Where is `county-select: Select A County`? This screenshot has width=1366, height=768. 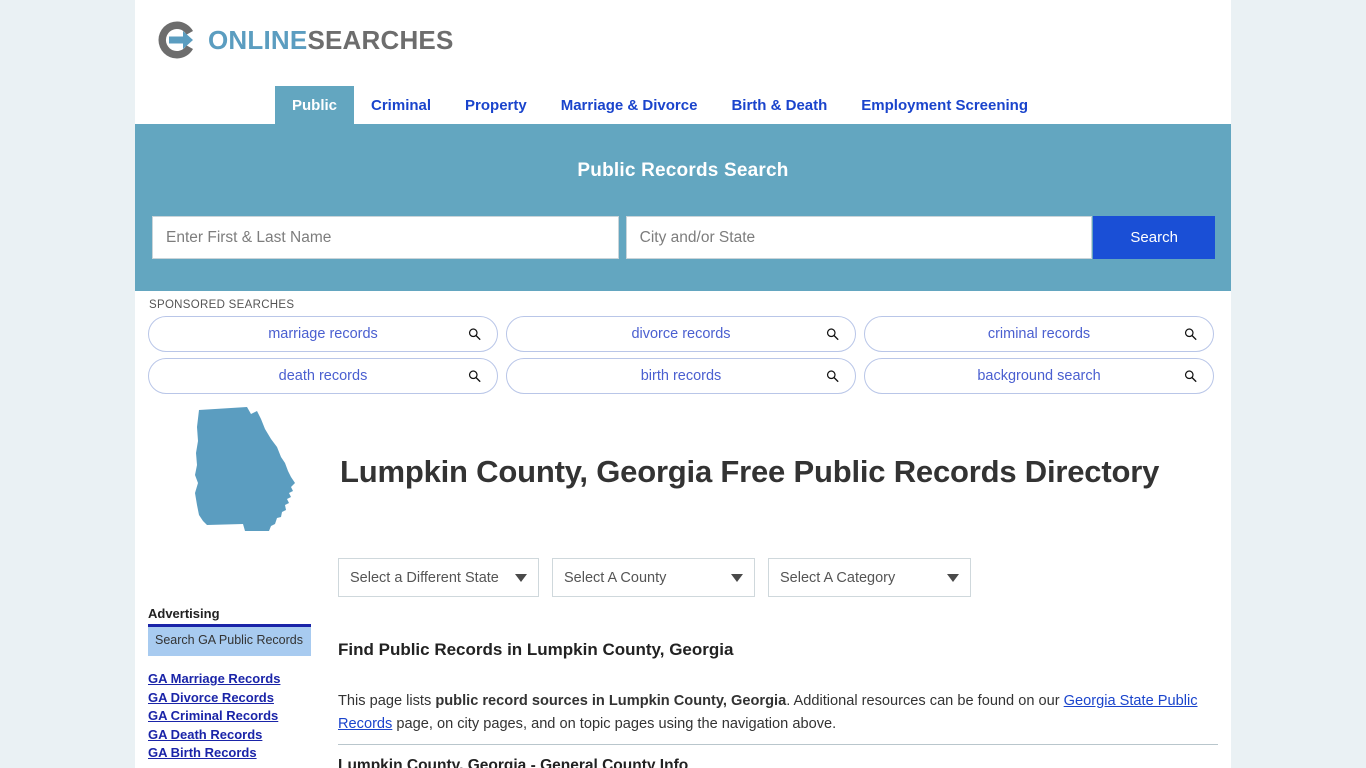
county-select: Select A County is located at coordinates (653, 577).